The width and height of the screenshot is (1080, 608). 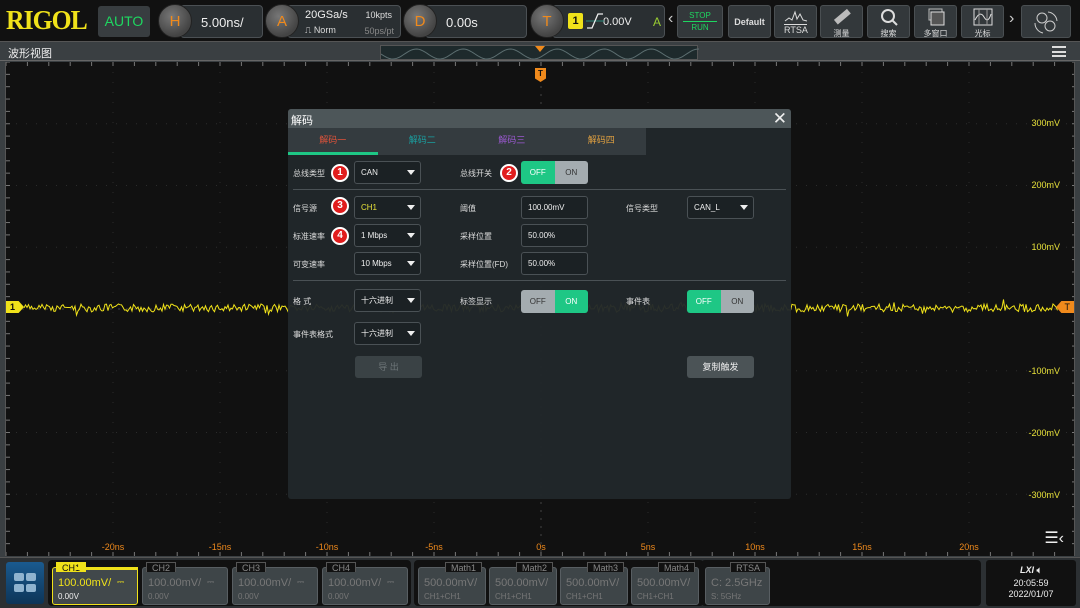 I want to click on math4-tab: Math4, so click(x=676, y=567).